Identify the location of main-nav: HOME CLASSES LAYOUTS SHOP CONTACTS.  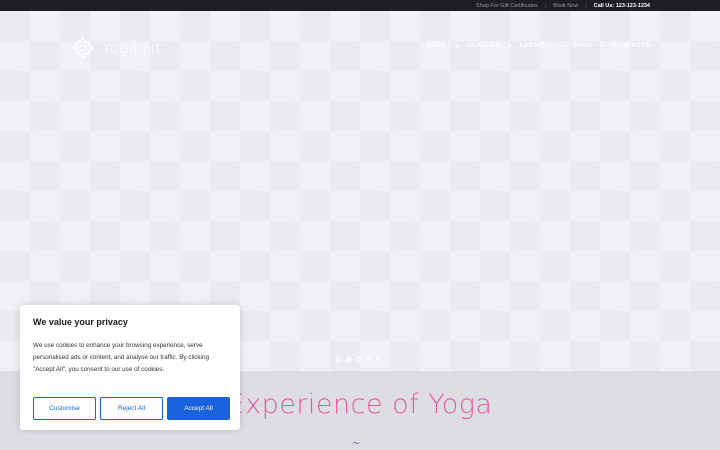
(538, 45).